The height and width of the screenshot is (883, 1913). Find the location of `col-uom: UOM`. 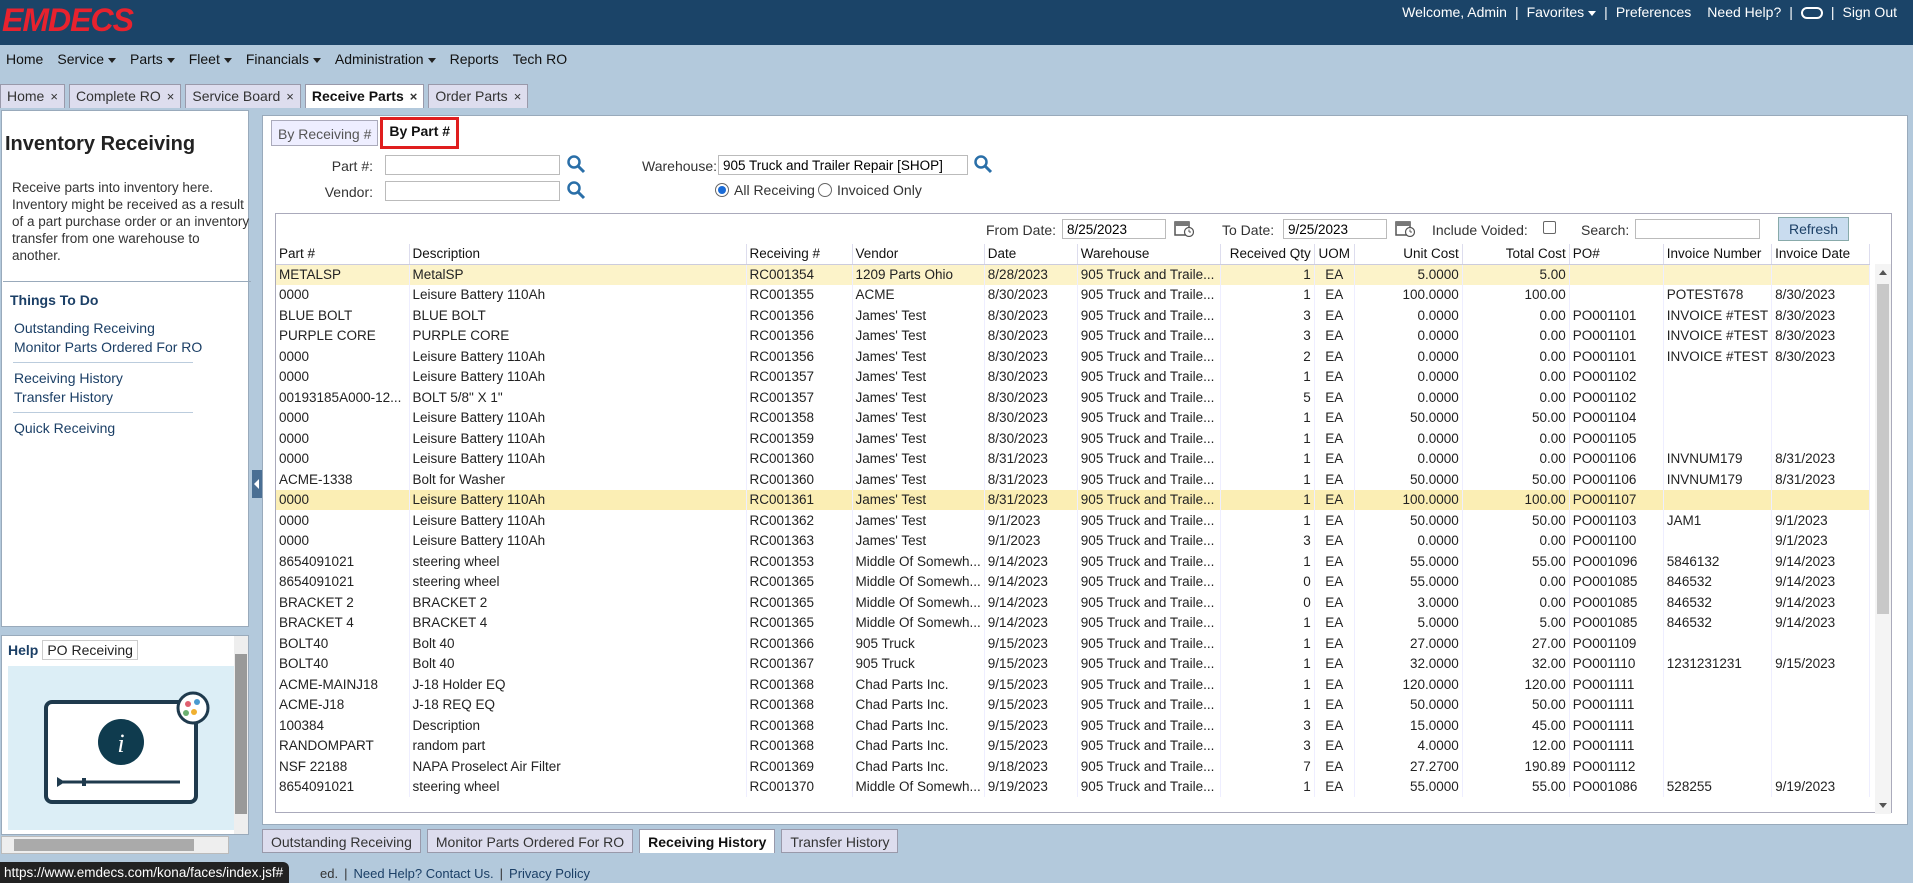

col-uom: UOM is located at coordinates (1334, 254).